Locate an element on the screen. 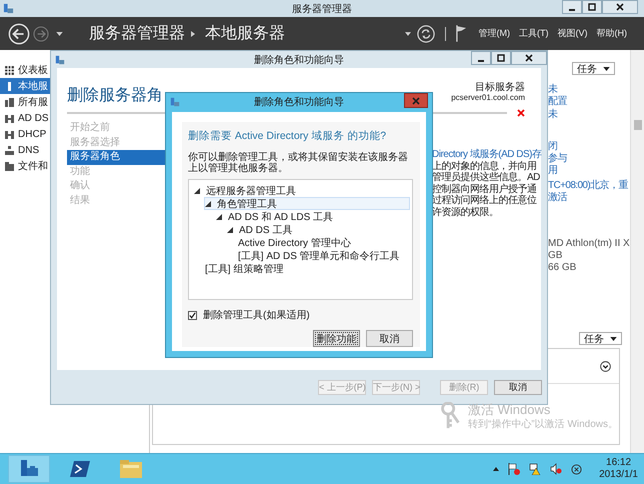  chevron-icon is located at coordinates (193, 33).